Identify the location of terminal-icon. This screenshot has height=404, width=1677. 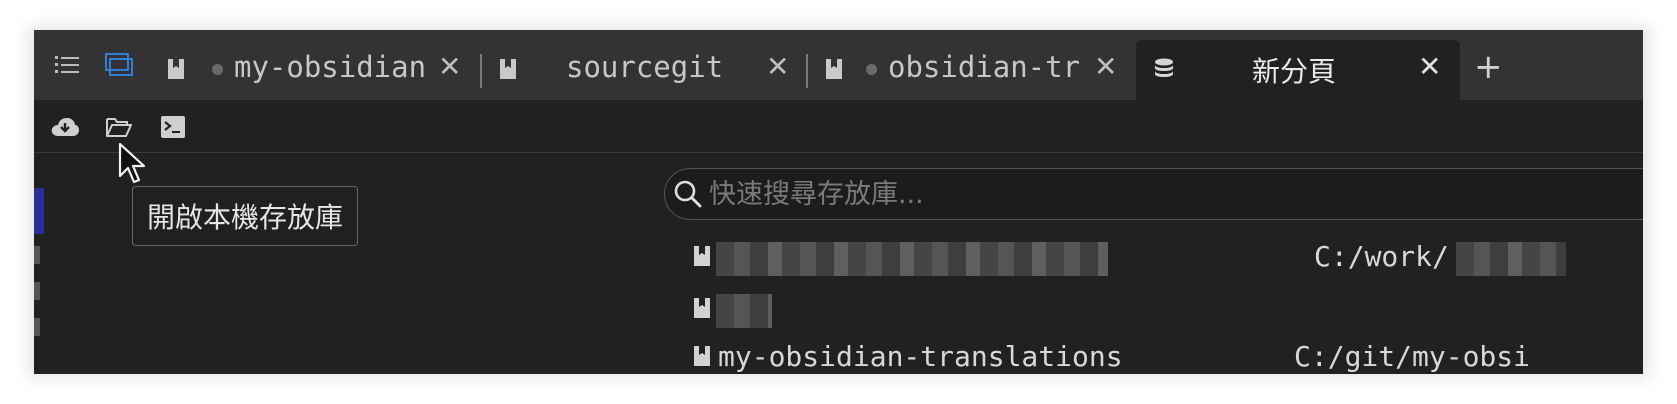
(173, 127).